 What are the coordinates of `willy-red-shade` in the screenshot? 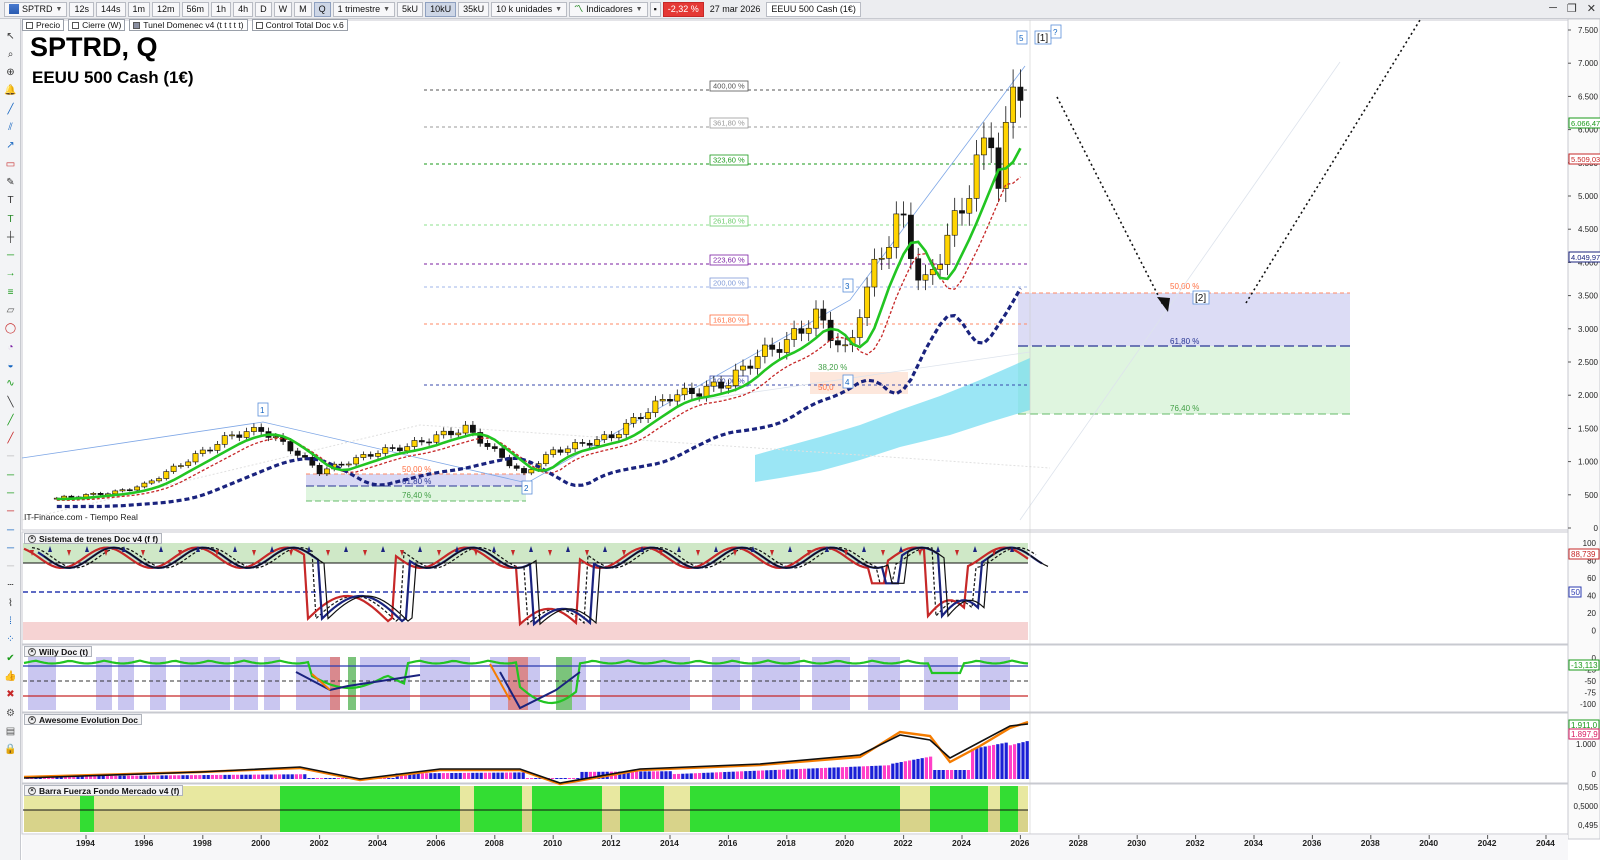 It's located at (335, 683).